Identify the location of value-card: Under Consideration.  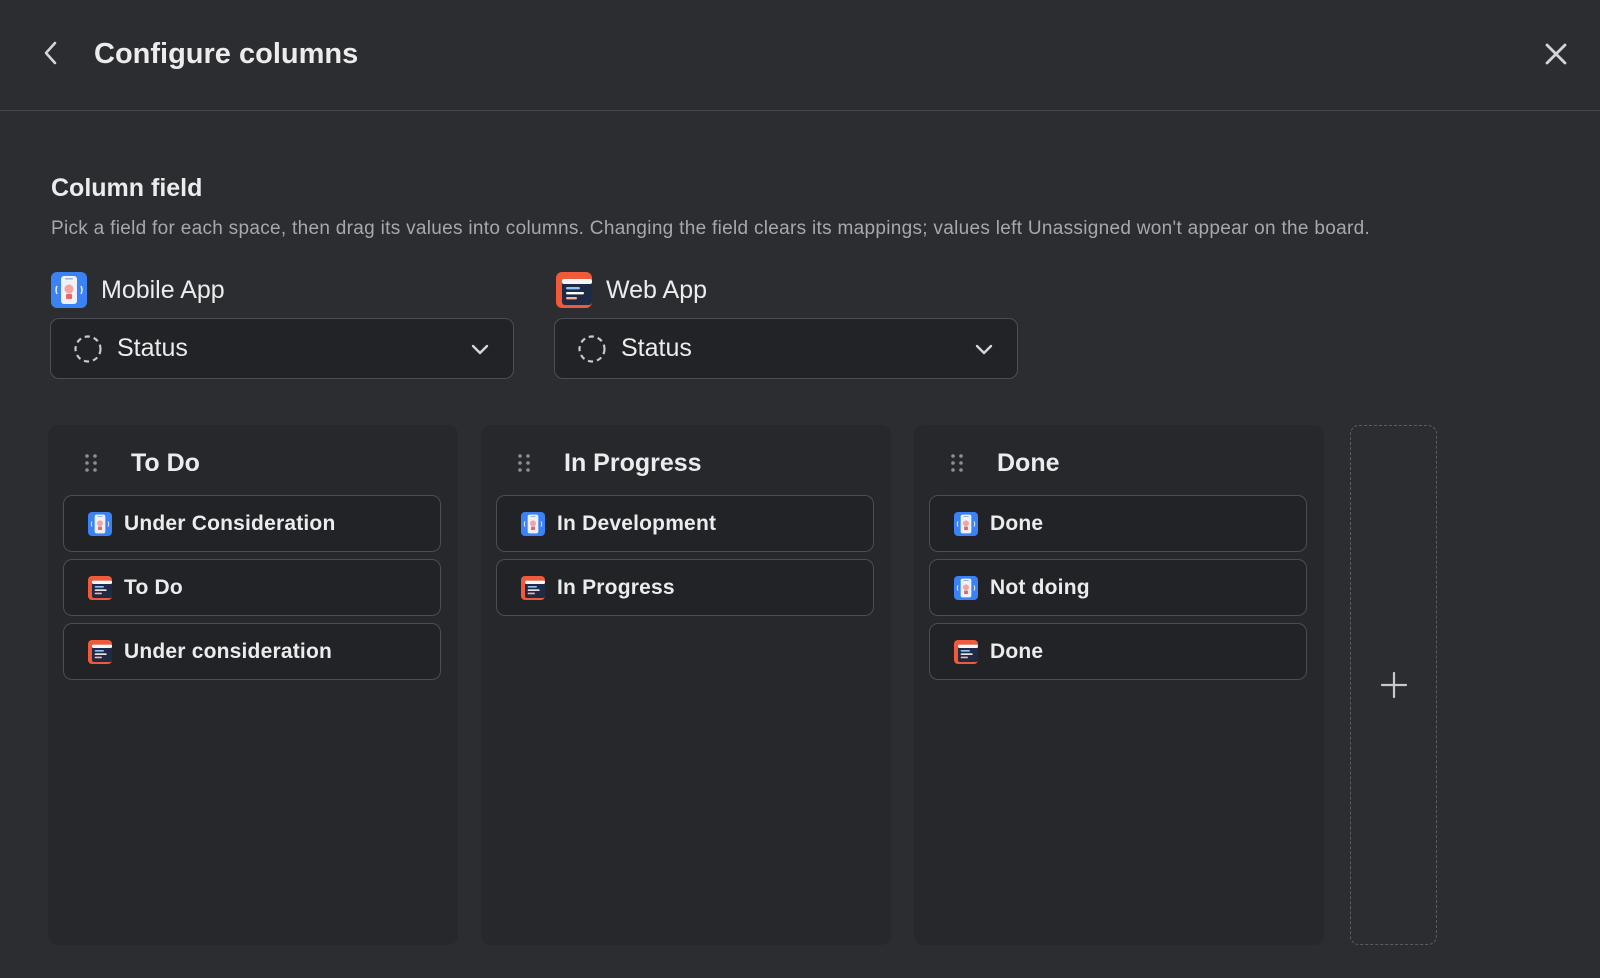
(252, 523).